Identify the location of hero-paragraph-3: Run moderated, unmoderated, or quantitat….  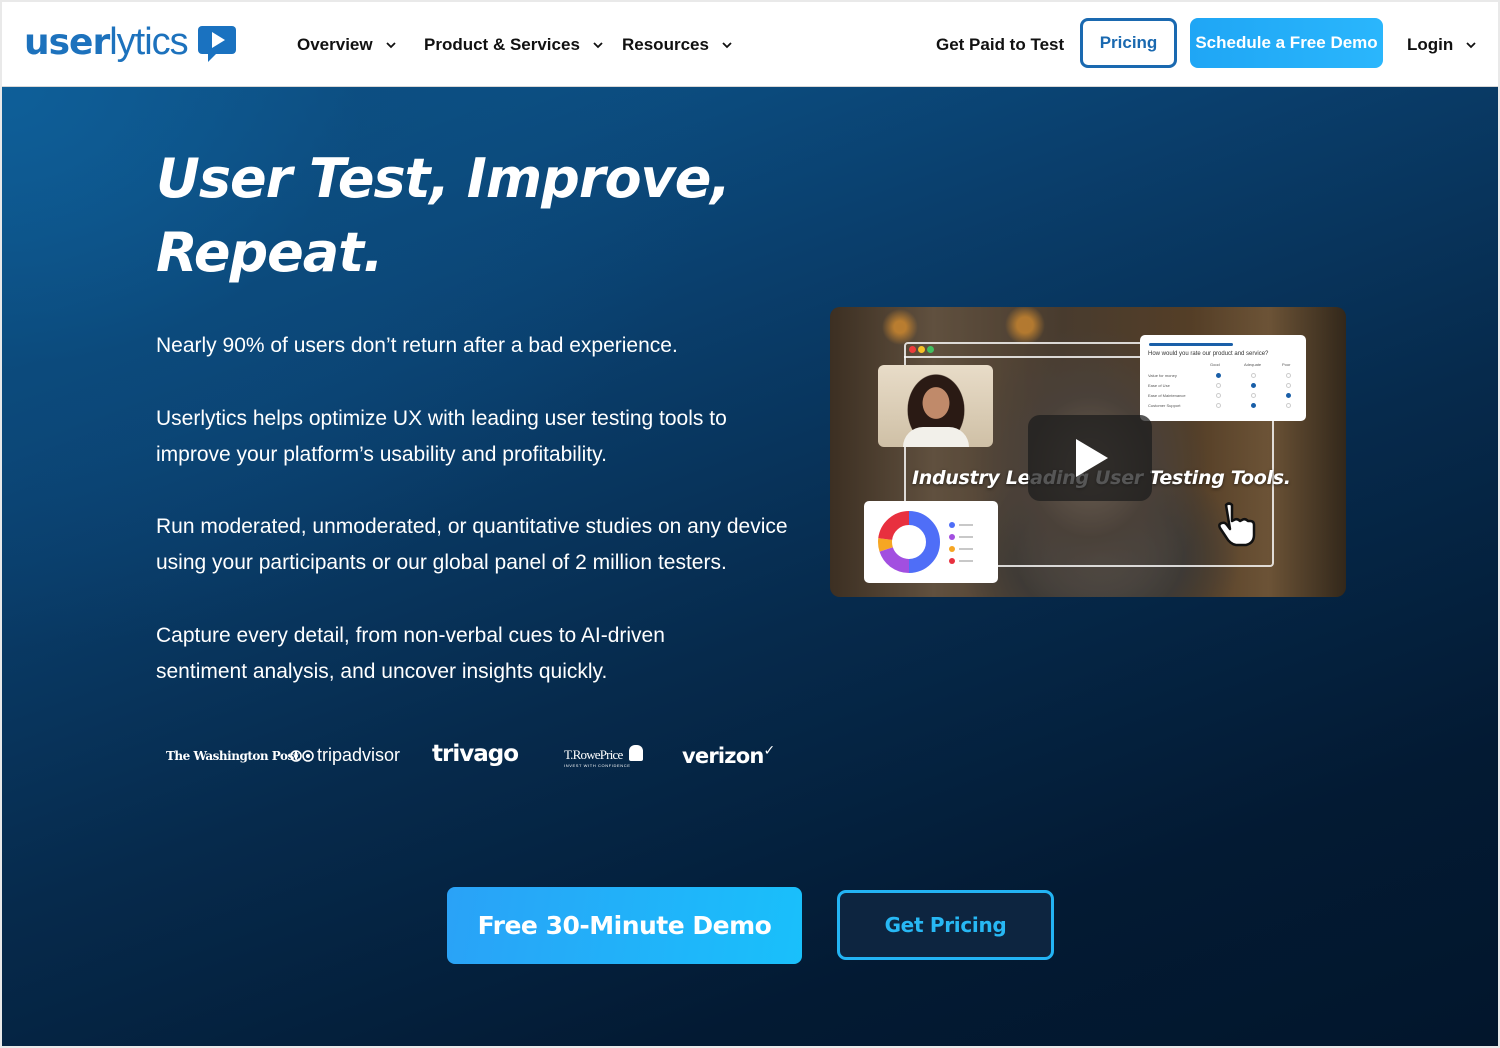
(472, 544).